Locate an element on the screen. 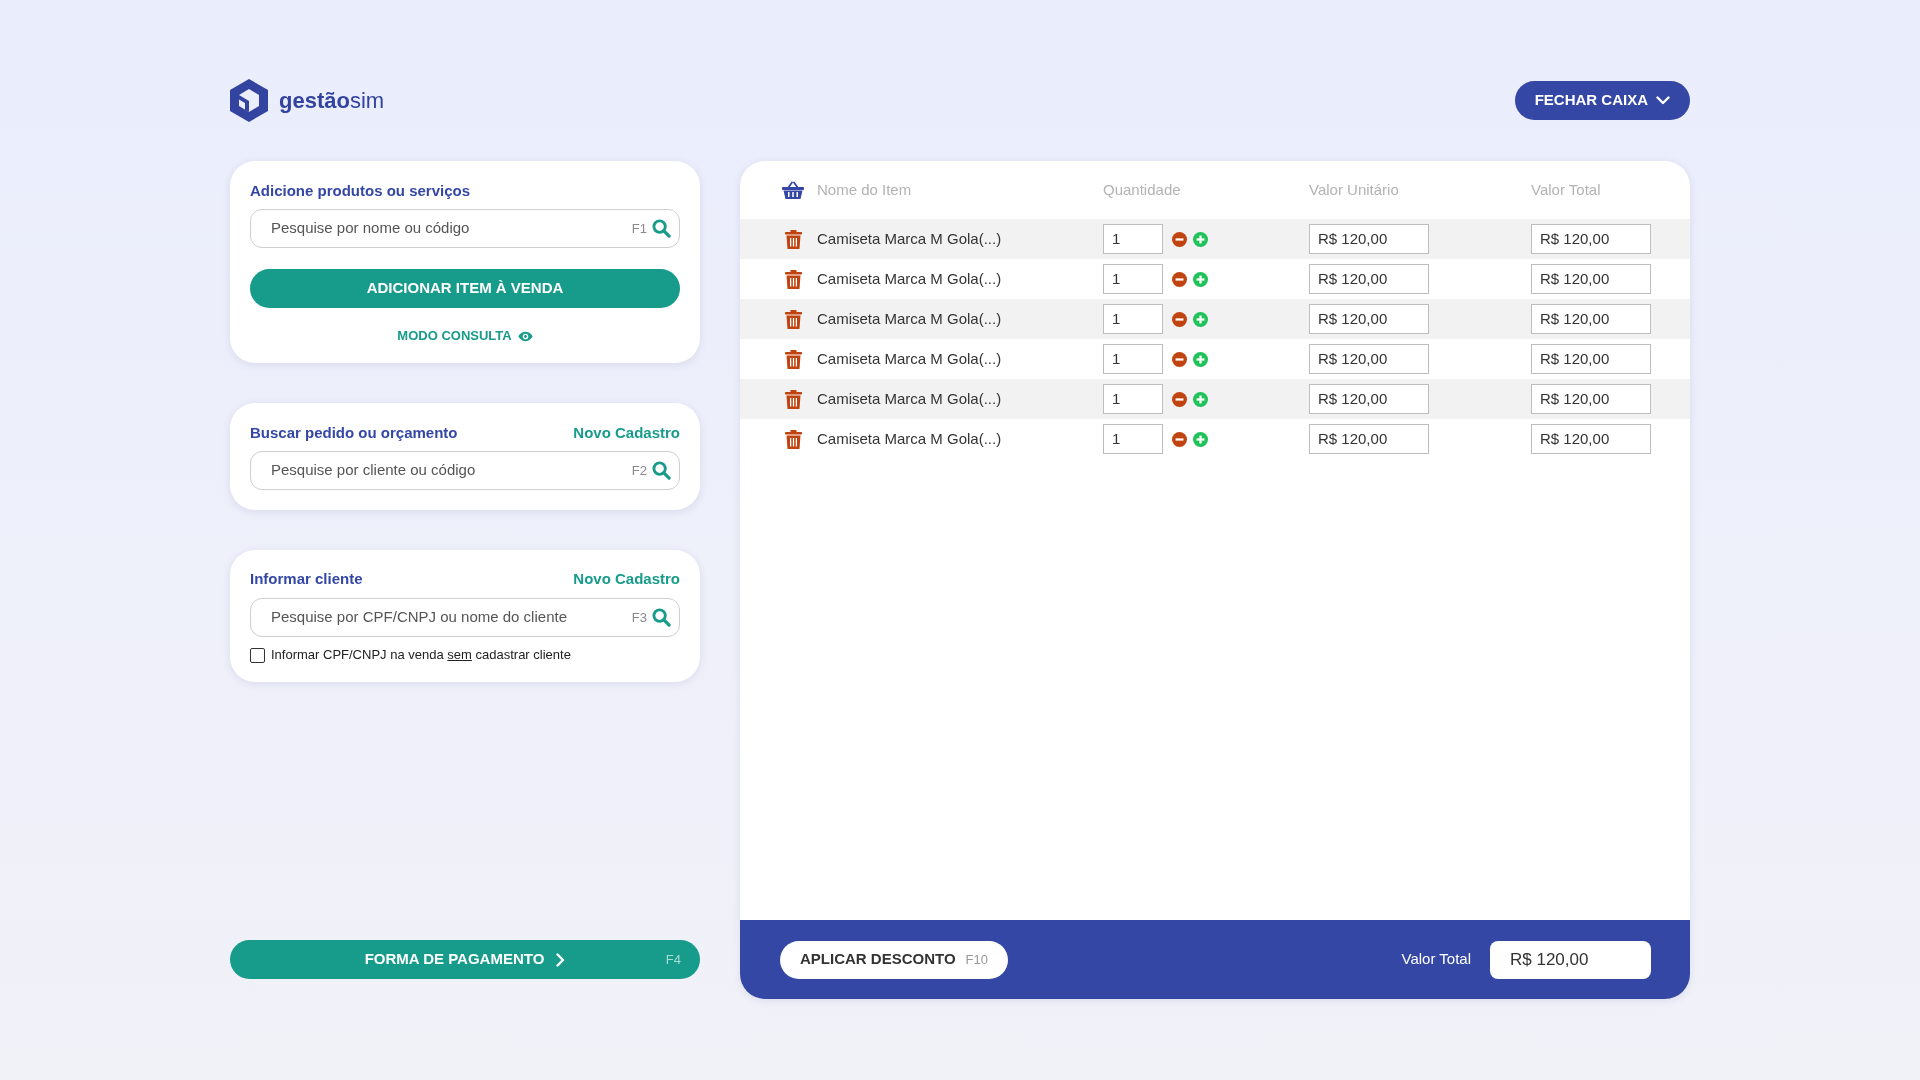 The image size is (1920, 1080). card-title: Adicione produtos ou serviços is located at coordinates (361, 191).